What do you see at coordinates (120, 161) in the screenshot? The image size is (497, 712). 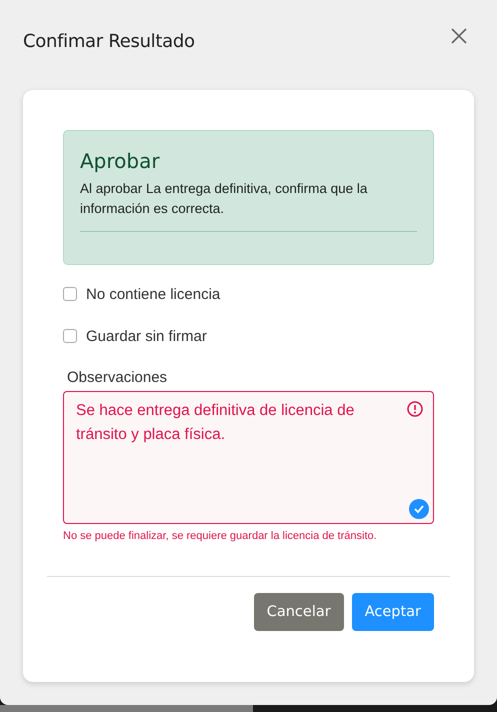 I see `alert-heading: Aprobar` at bounding box center [120, 161].